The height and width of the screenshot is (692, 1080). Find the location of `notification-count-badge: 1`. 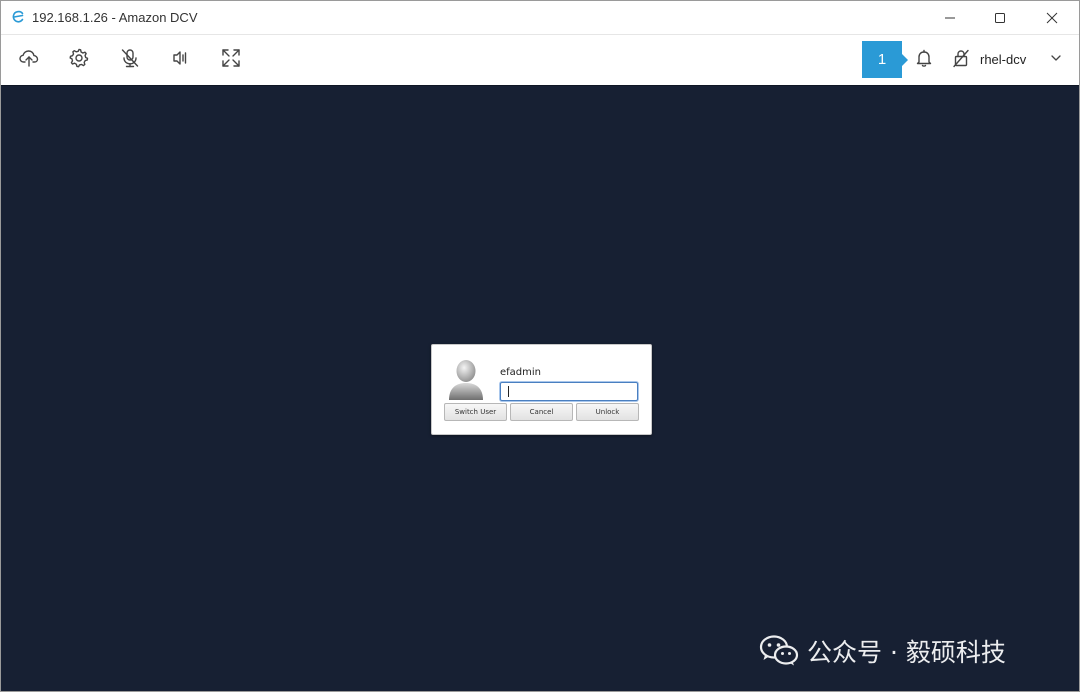

notification-count-badge: 1 is located at coordinates (885, 59).